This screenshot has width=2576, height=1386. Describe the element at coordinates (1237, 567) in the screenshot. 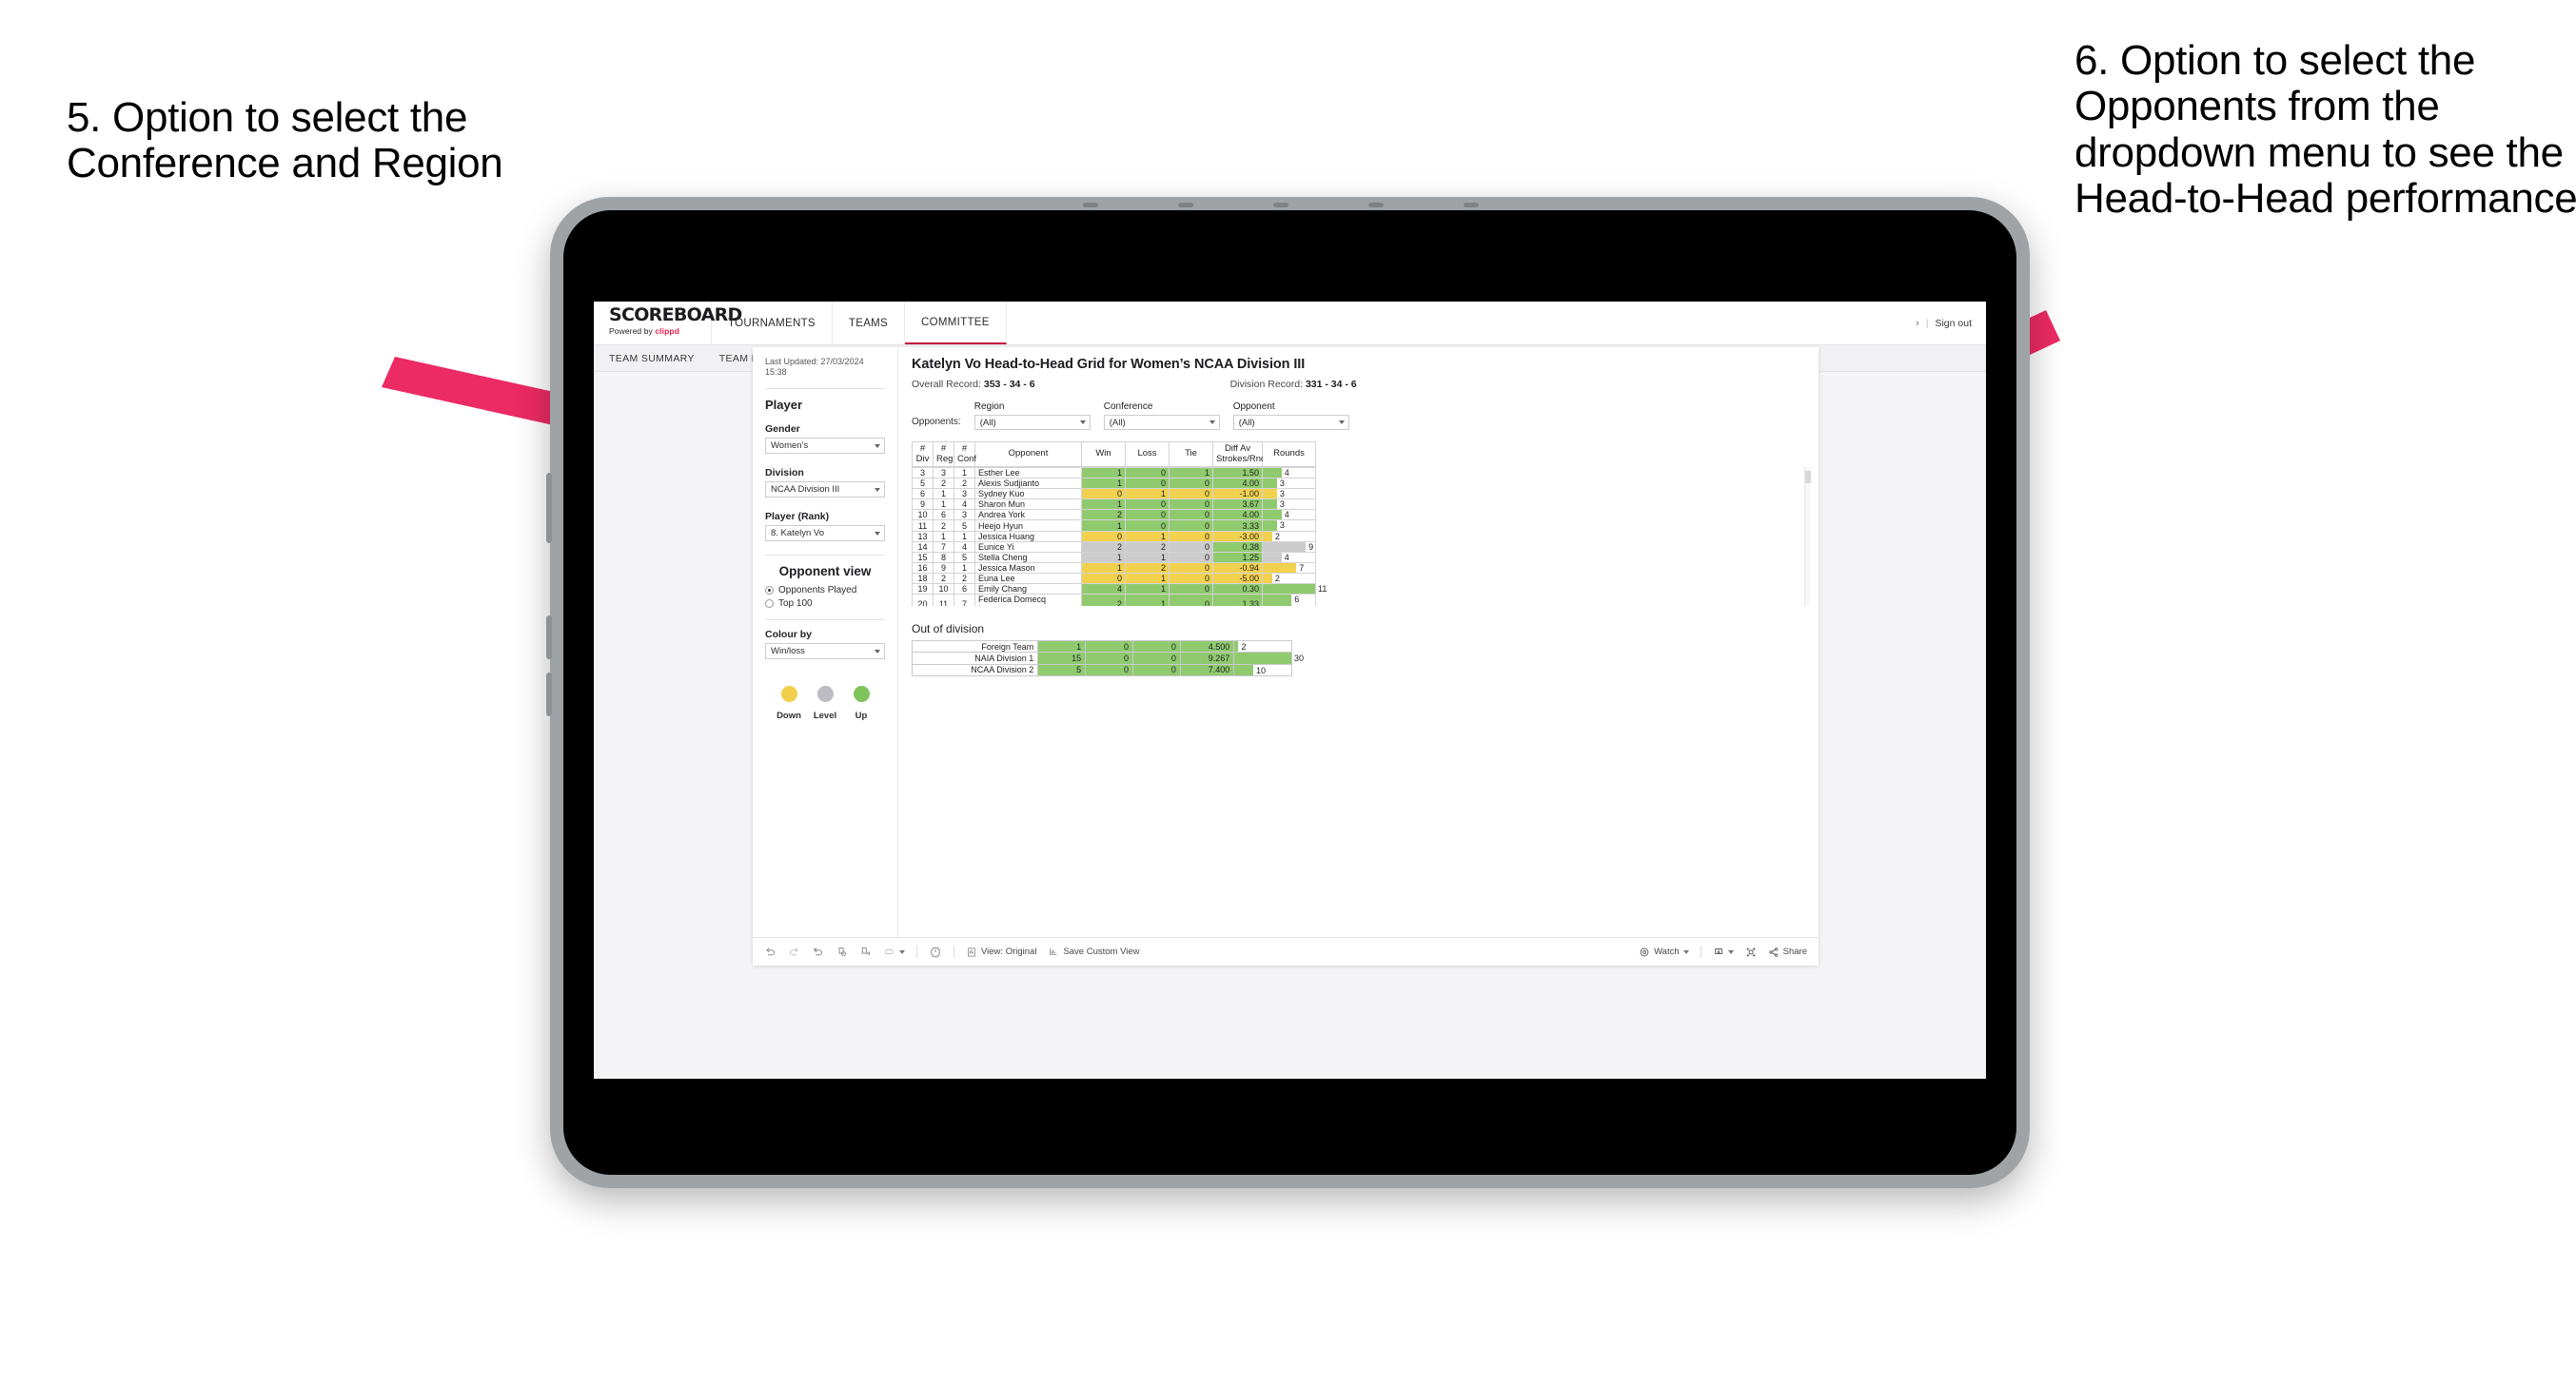

I see `cell-diff: -0.94` at that location.